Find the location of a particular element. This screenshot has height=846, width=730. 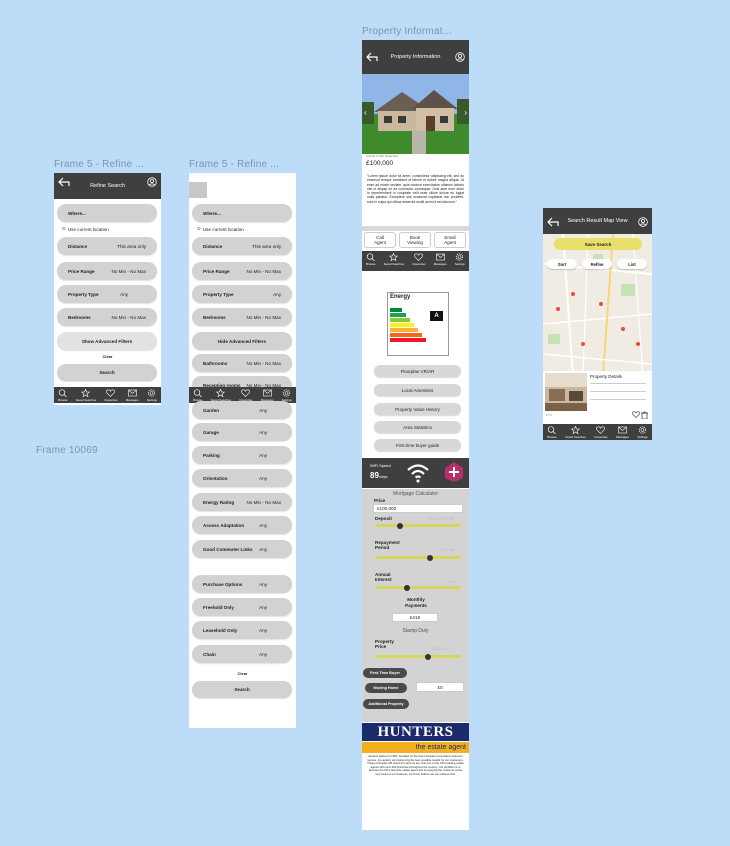

property-photo is located at coordinates (415, 114).